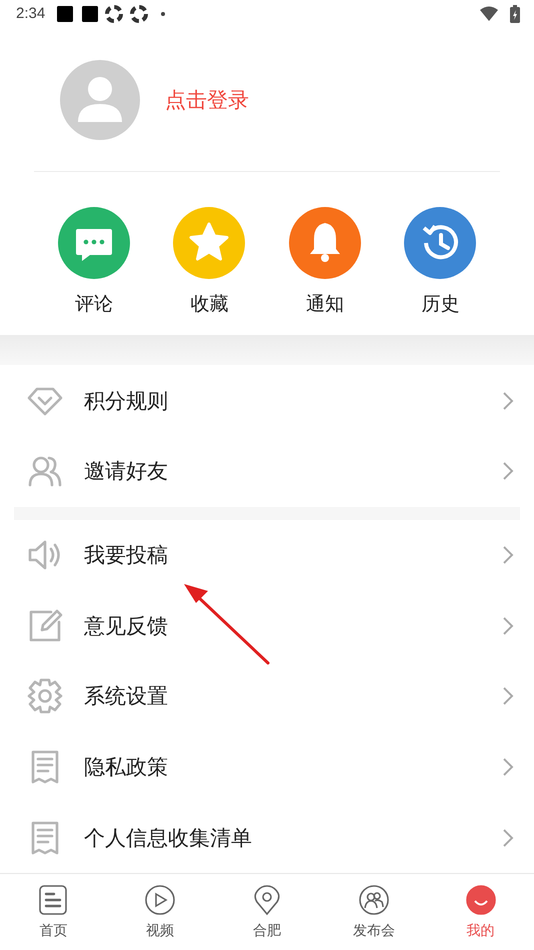 The image size is (534, 950). What do you see at coordinates (31, 13) in the screenshot?
I see `status-time: 2:34` at bounding box center [31, 13].